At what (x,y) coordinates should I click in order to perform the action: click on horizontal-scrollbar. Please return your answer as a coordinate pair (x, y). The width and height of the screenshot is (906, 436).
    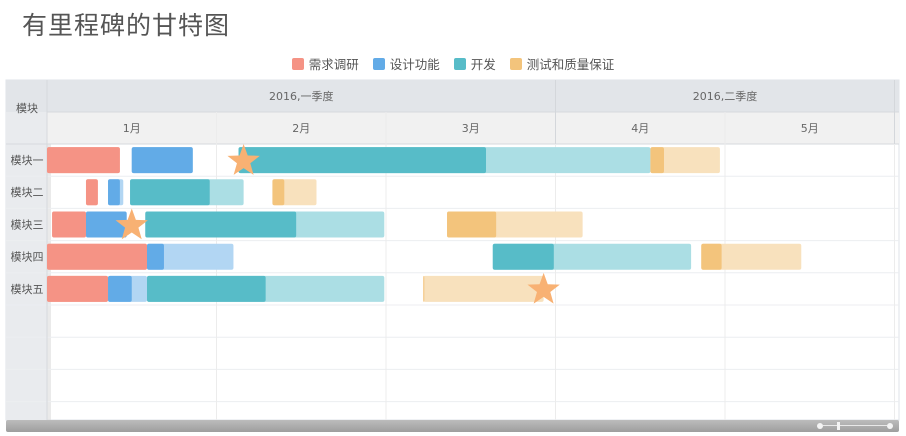
    Looking at the image, I should click on (452, 426).